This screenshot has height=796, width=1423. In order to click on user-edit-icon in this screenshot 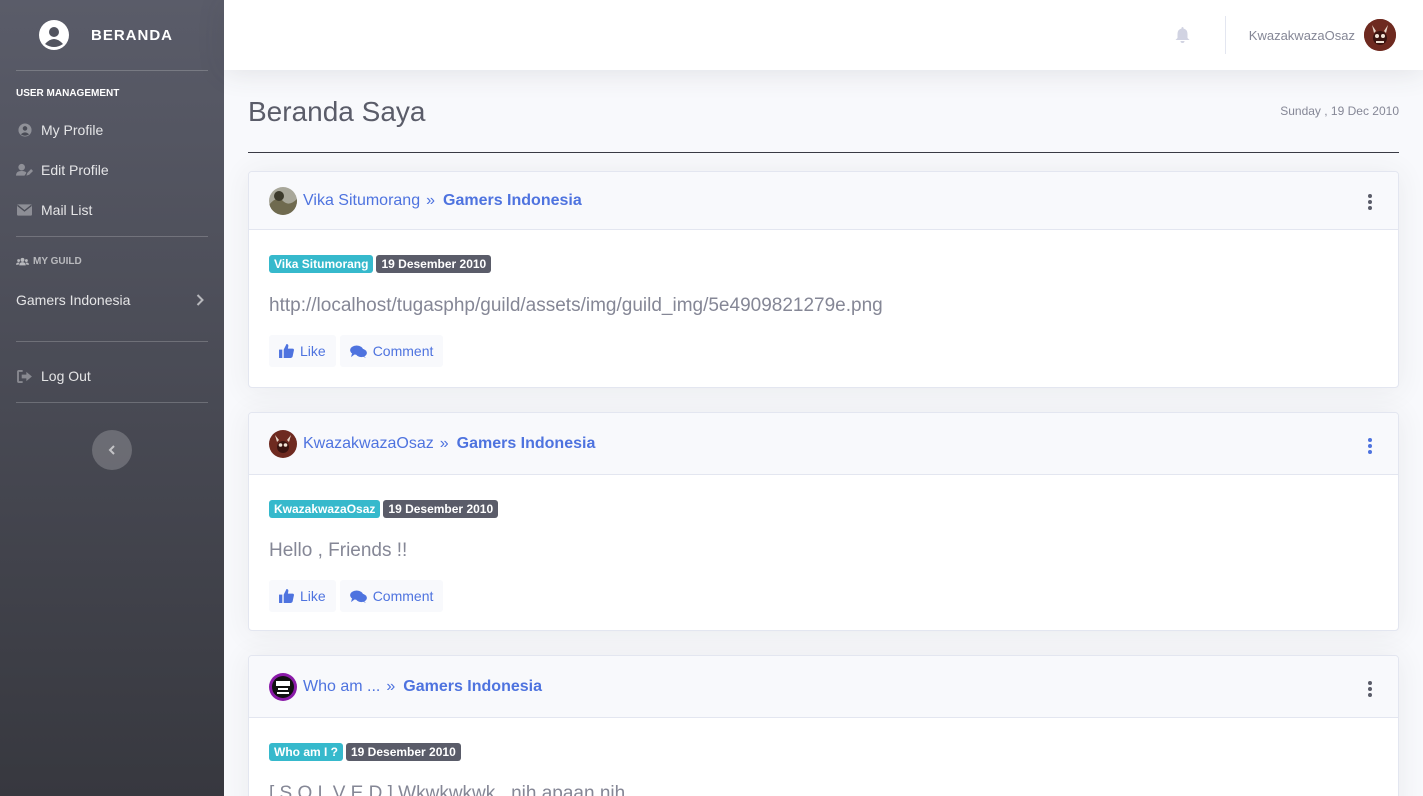, I will do `click(24, 170)`.